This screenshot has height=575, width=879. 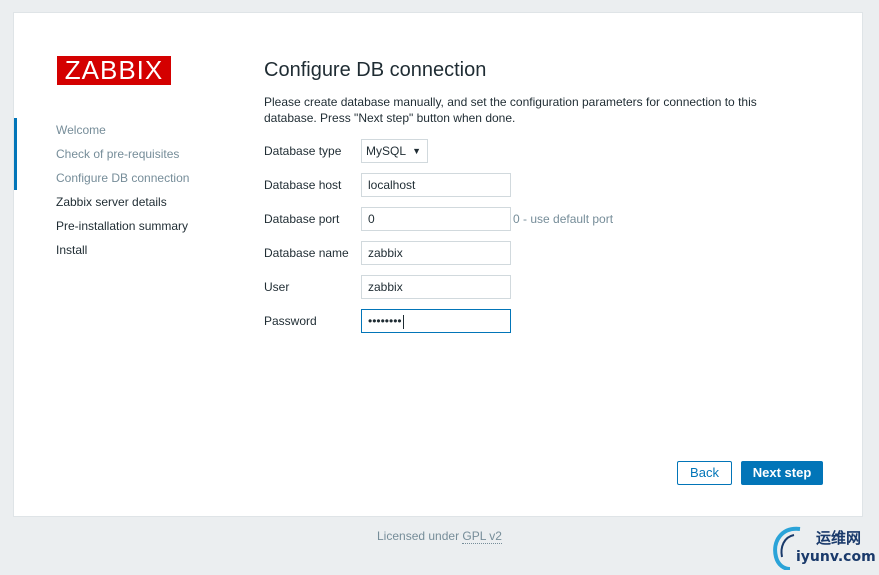 What do you see at coordinates (290, 321) in the screenshot?
I see `password-label: Password` at bounding box center [290, 321].